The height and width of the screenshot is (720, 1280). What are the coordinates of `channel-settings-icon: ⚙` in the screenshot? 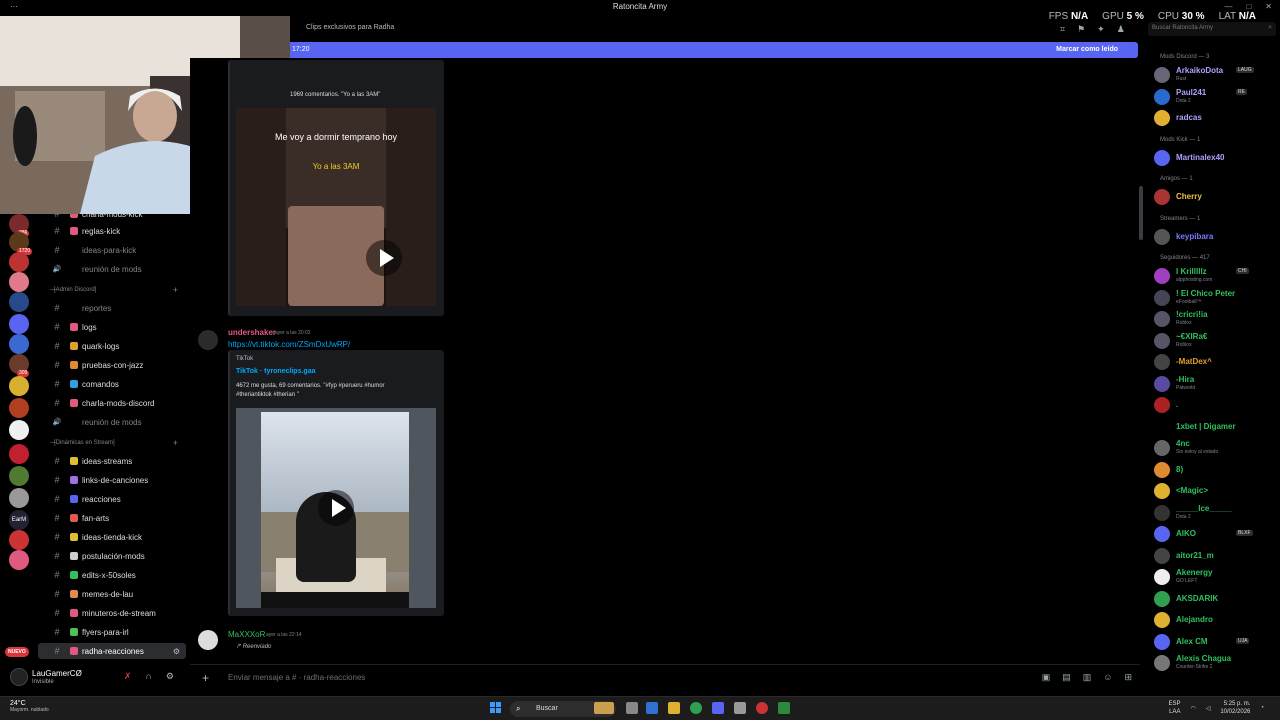 It's located at (176, 651).